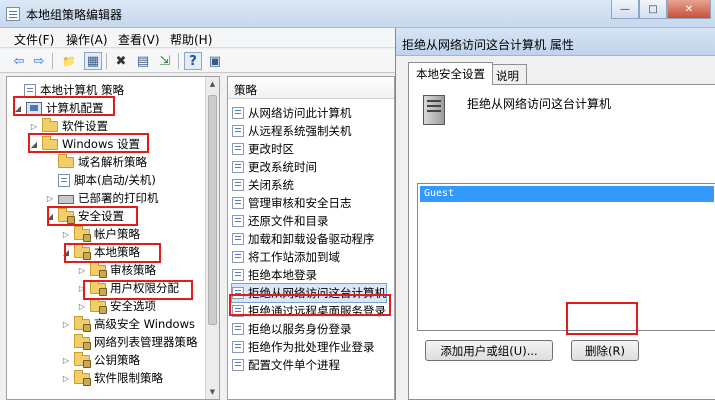 The width and height of the screenshot is (715, 400). I want to click on tree-node-label: 计算机配置, so click(75, 108).